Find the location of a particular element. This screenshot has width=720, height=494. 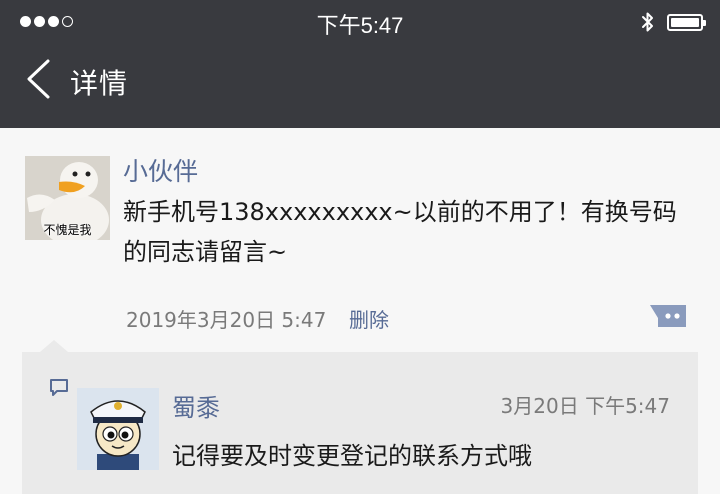

comments-arrow is located at coordinates (54, 346).